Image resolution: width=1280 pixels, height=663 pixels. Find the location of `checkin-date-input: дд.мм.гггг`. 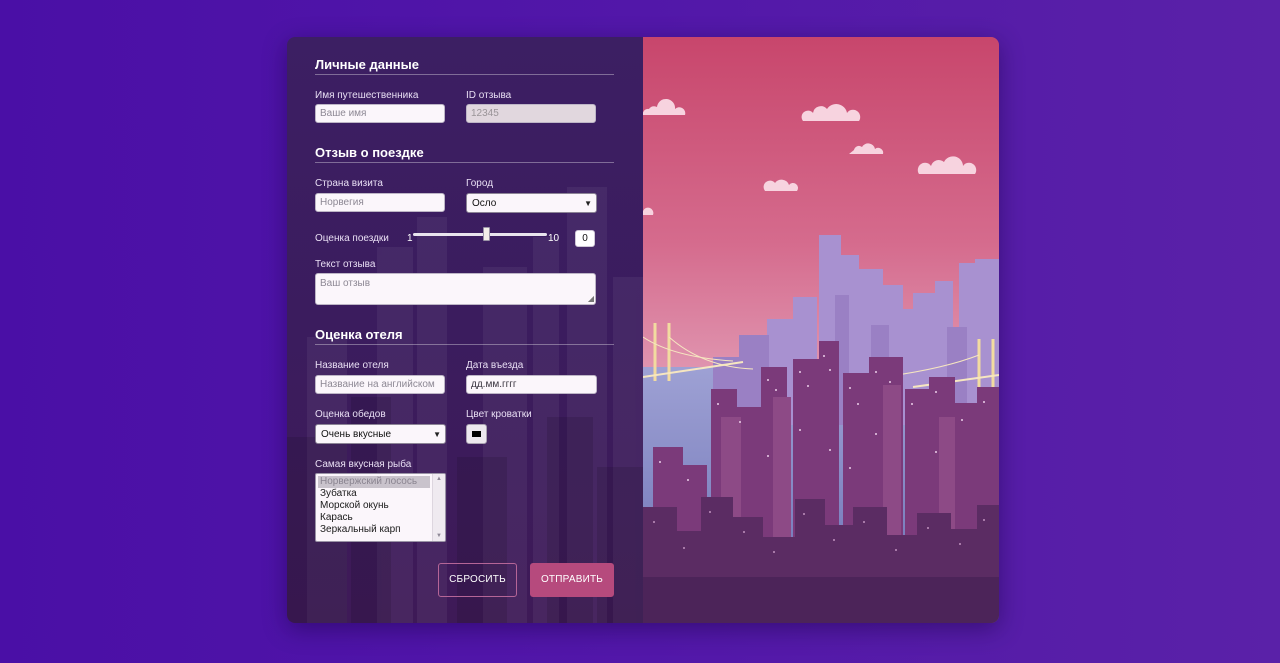

checkin-date-input: дд.мм.гггг is located at coordinates (531, 384).